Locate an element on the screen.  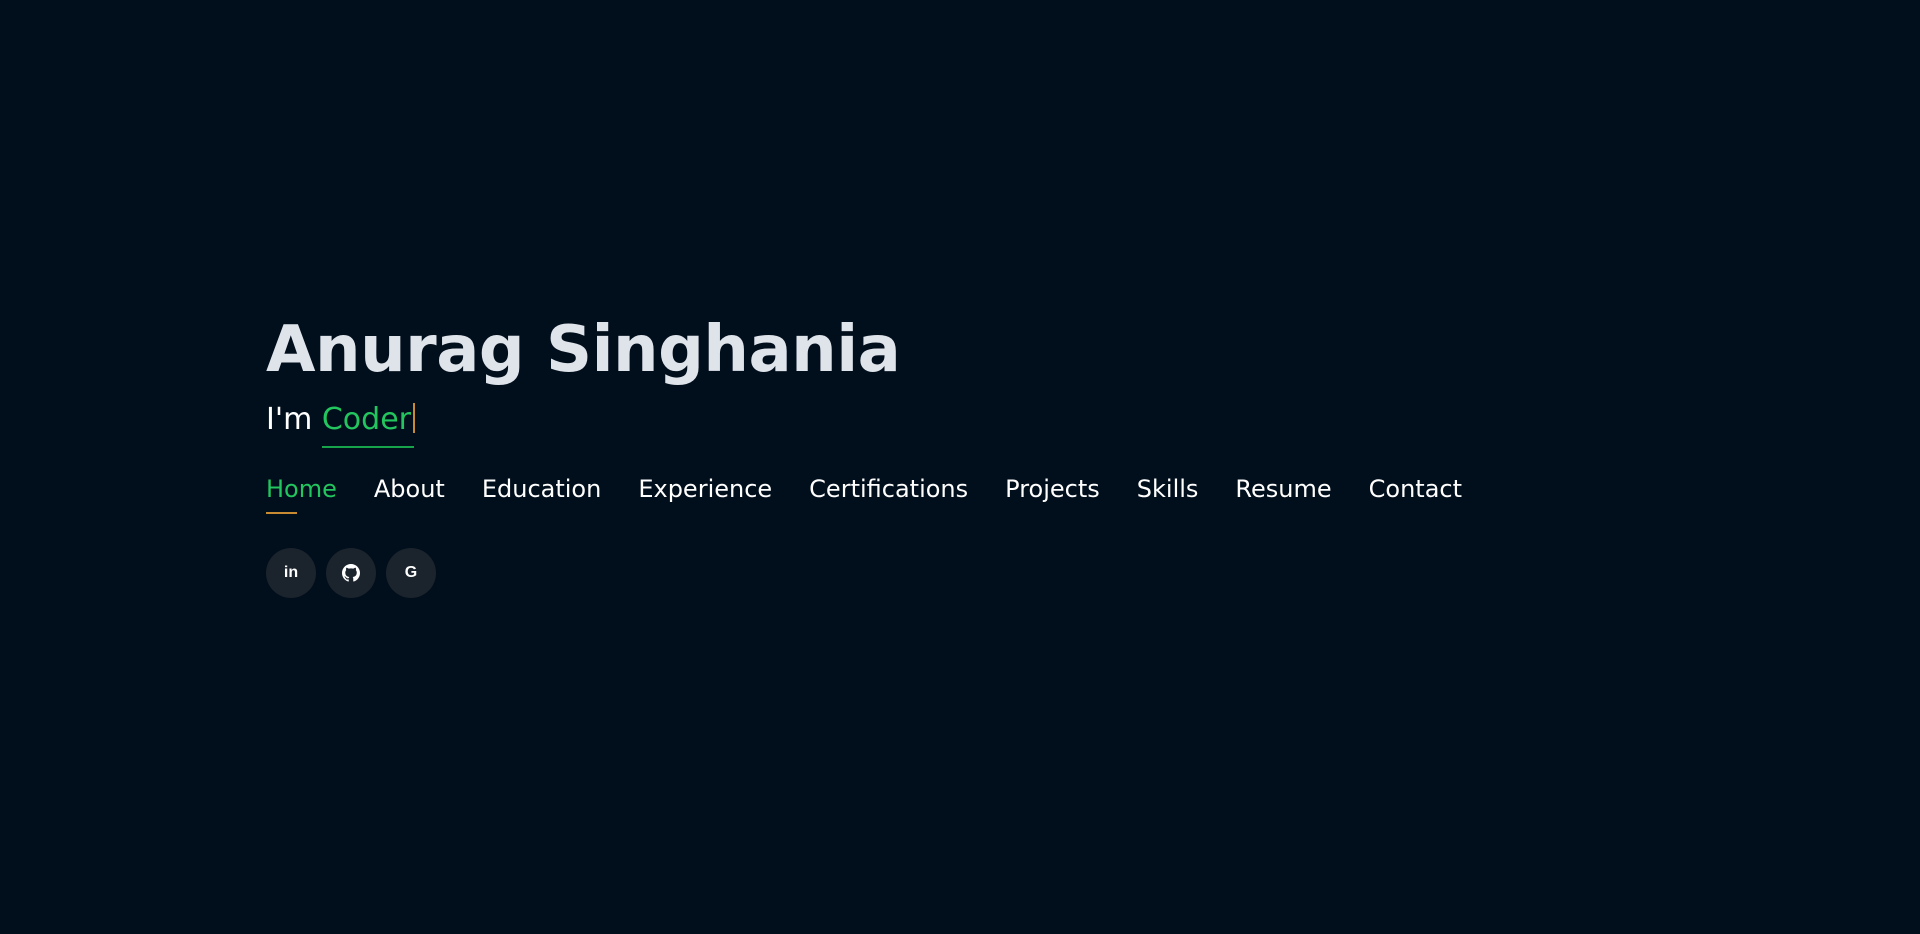
nav-item-contact: Contact is located at coordinates (1415, 489).